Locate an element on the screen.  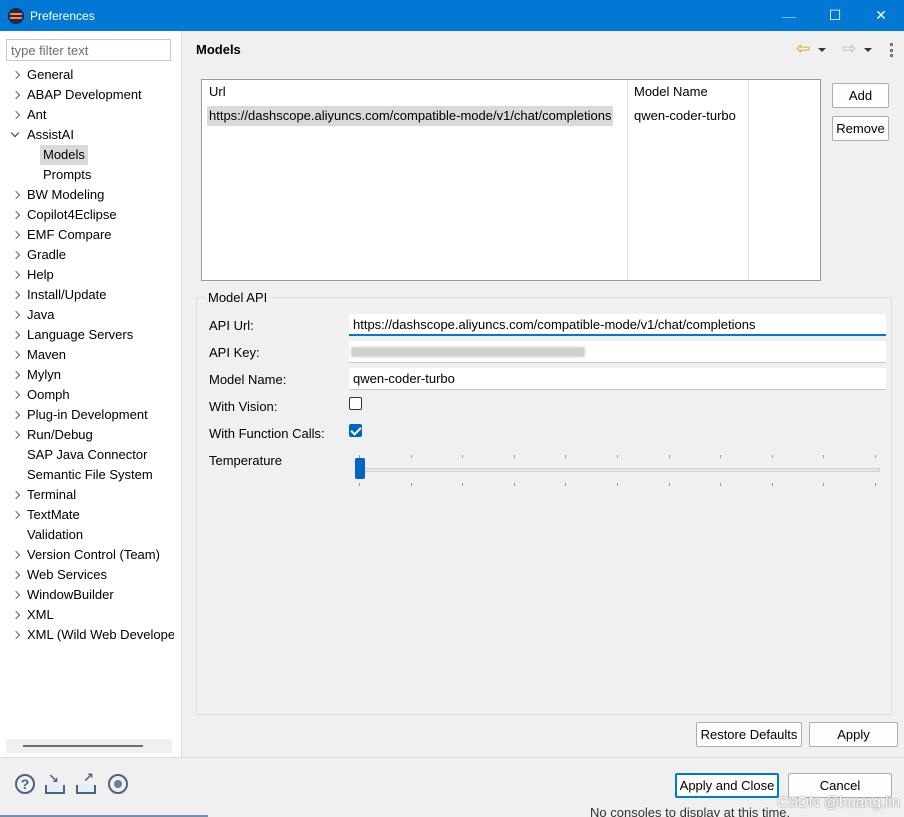
tree-item: ABAP Development is located at coordinates (87, 95).